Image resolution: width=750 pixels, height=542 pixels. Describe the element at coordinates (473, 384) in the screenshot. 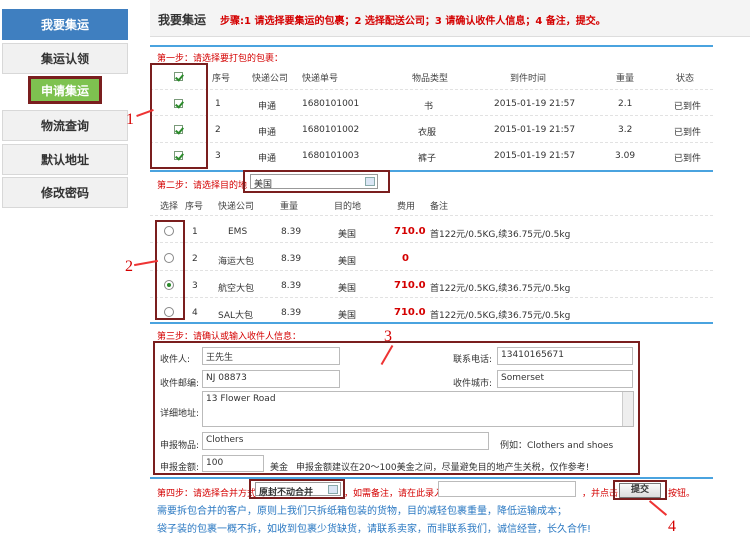

I see `city-label: 收件城市:` at that location.